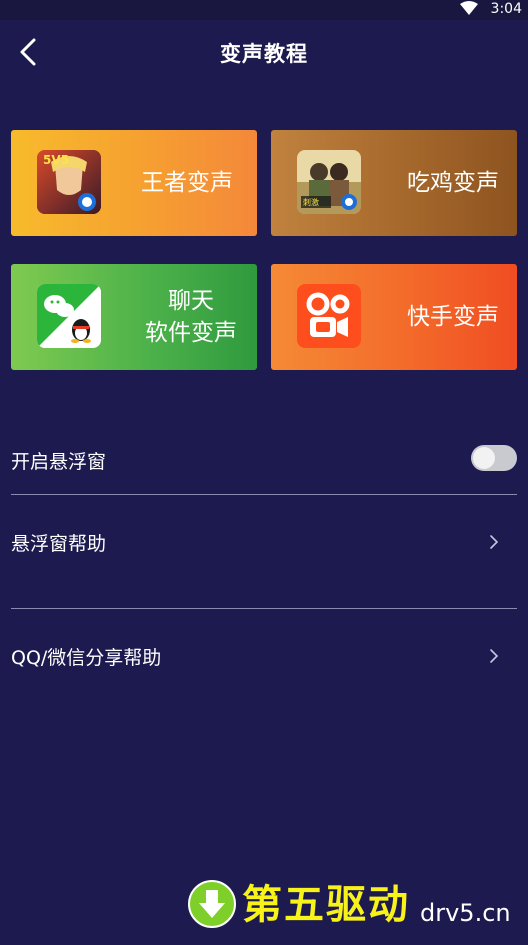 Image resolution: width=528 pixels, height=945 pixels. Describe the element at coordinates (264, 542) in the screenshot. I see `floating-help-row: 悬浮窗帮助` at that location.